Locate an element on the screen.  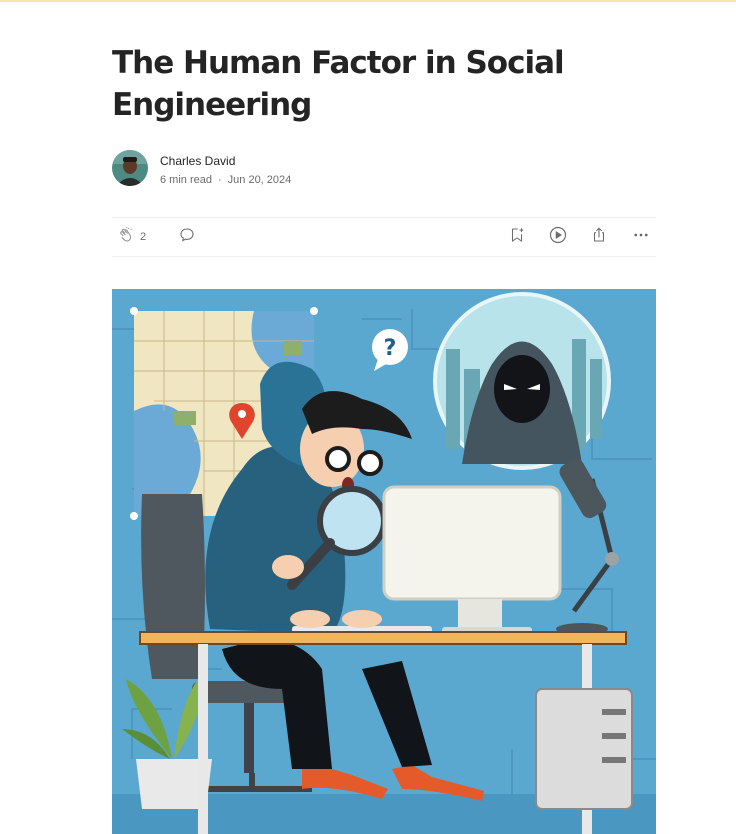
clap-button: 2 is located at coordinates (132, 237).